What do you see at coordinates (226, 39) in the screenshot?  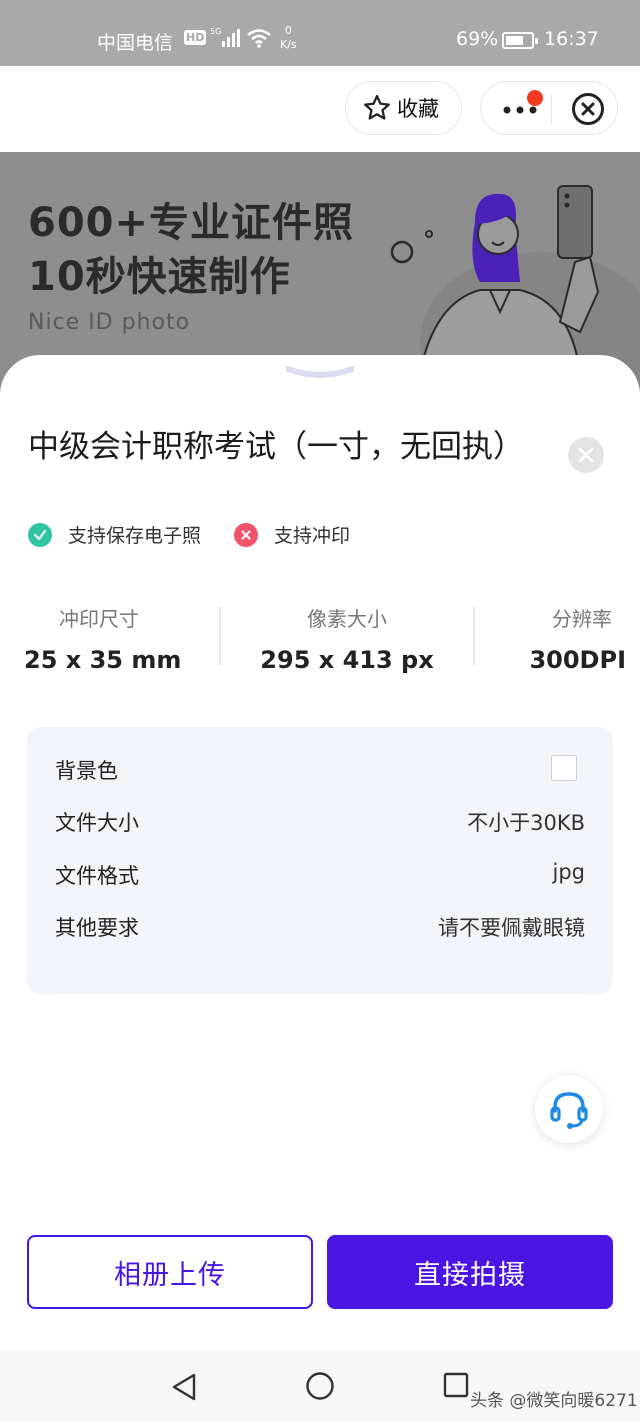 I see `signal-icon: 5G` at bounding box center [226, 39].